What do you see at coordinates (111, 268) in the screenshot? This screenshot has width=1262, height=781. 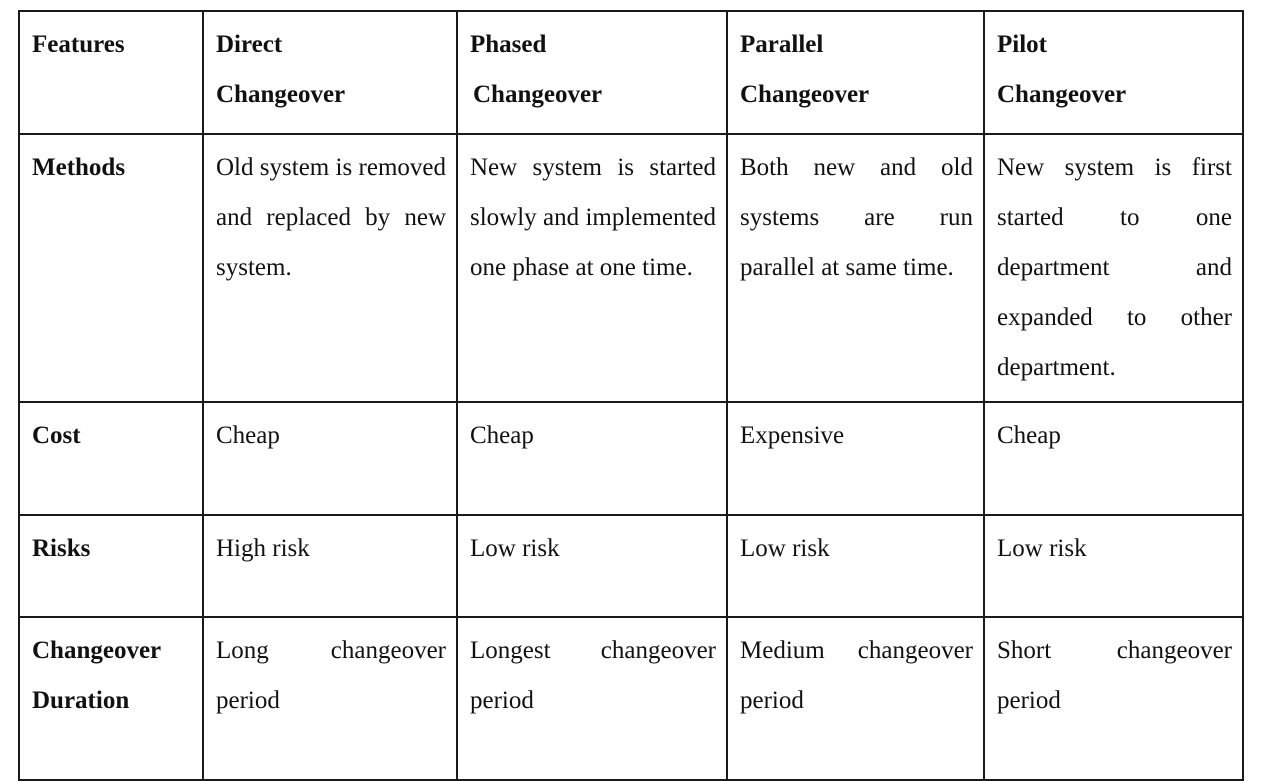 I see `row-label-methods: Methods` at bounding box center [111, 268].